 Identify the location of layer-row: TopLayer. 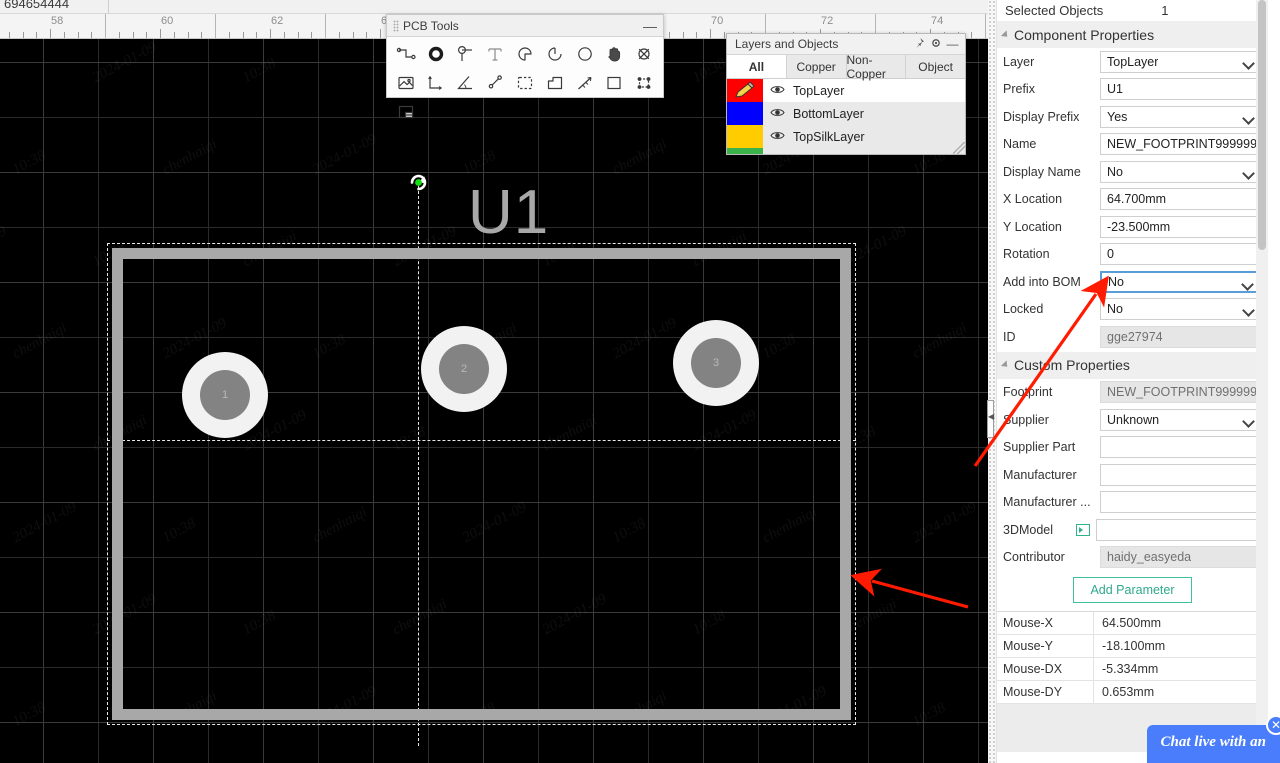
(846, 90).